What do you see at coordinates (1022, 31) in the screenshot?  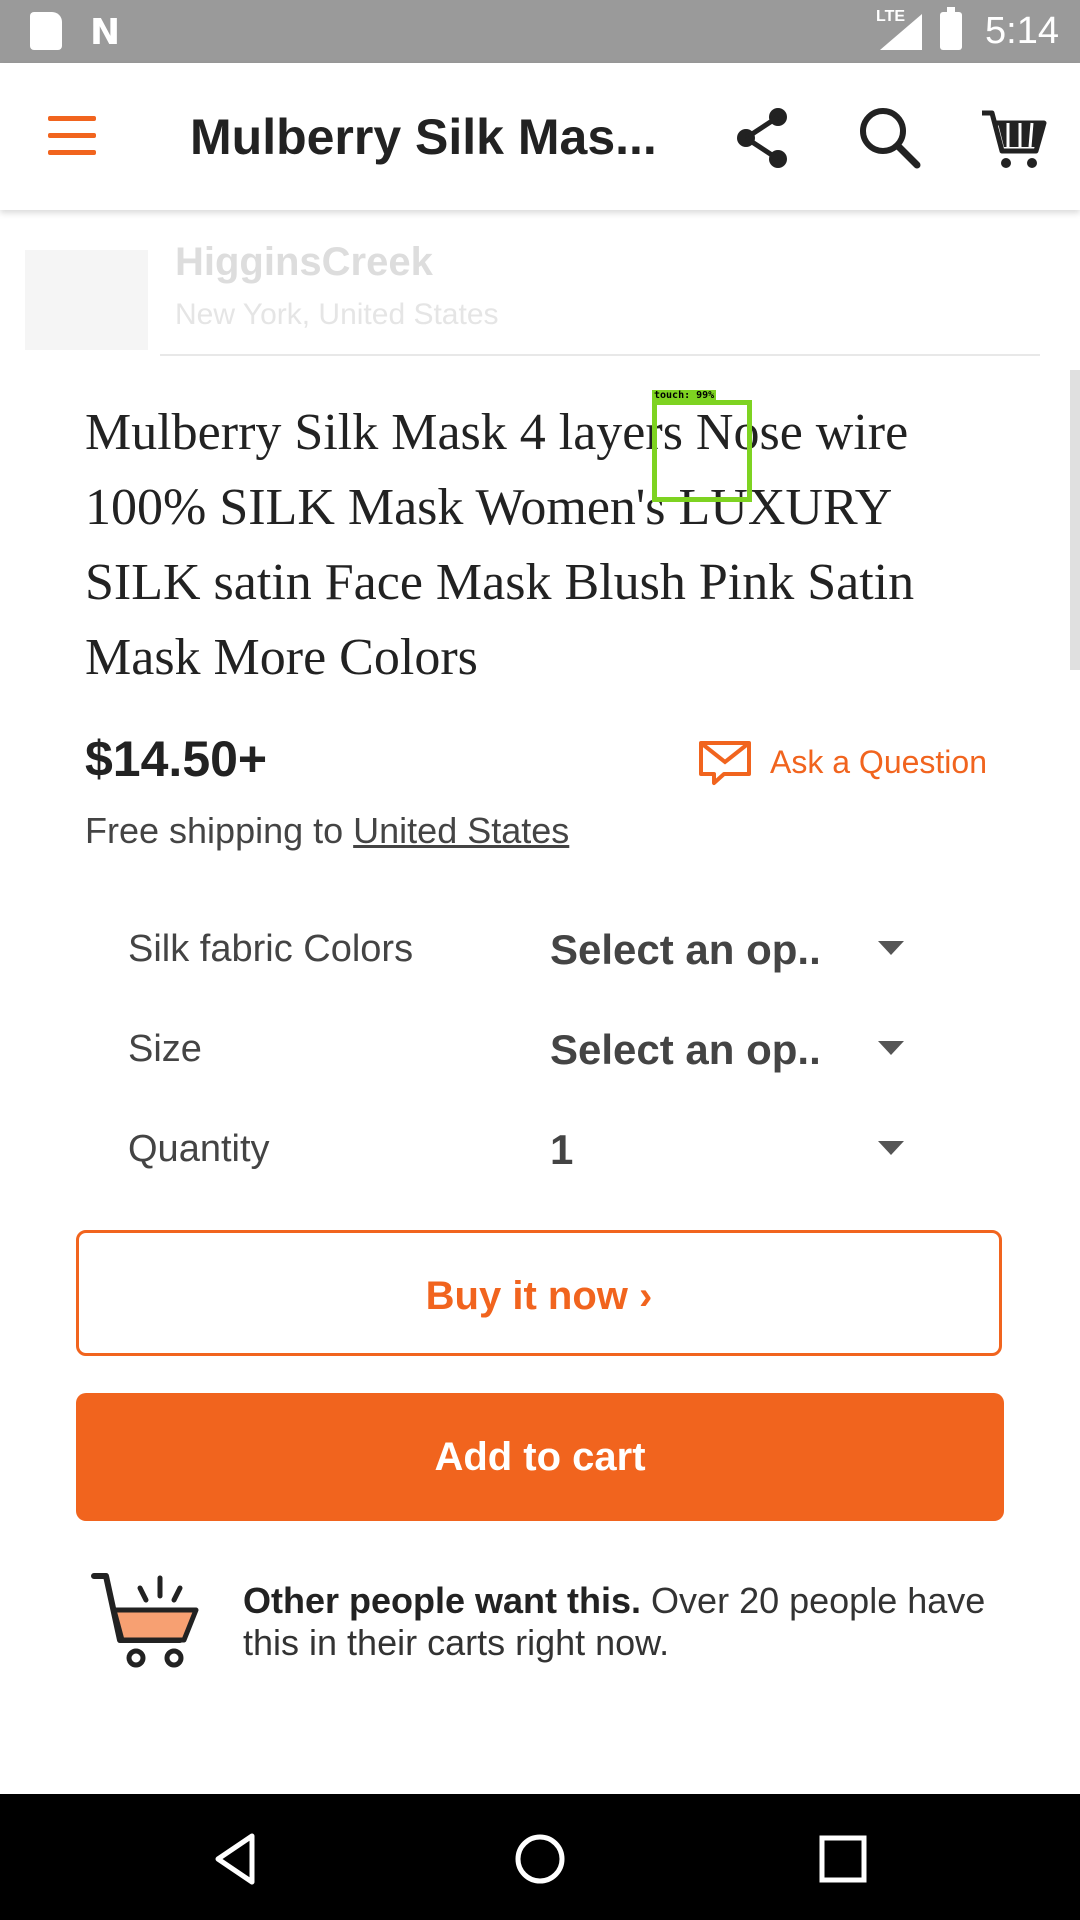 I see `status-time: 5:14` at bounding box center [1022, 31].